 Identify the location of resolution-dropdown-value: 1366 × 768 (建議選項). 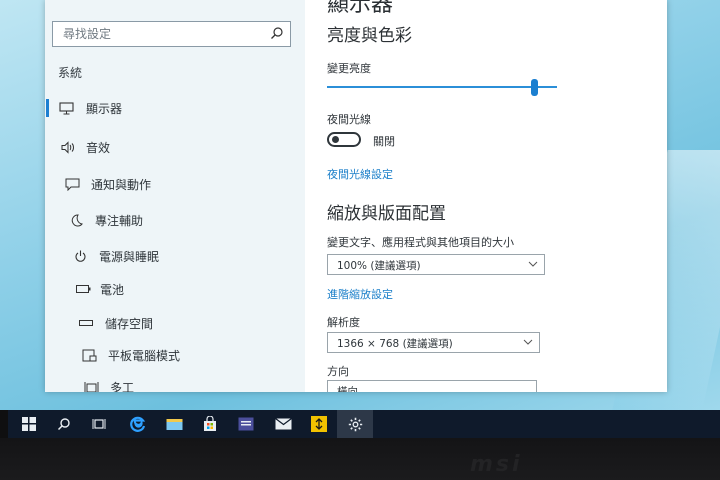
(395, 344).